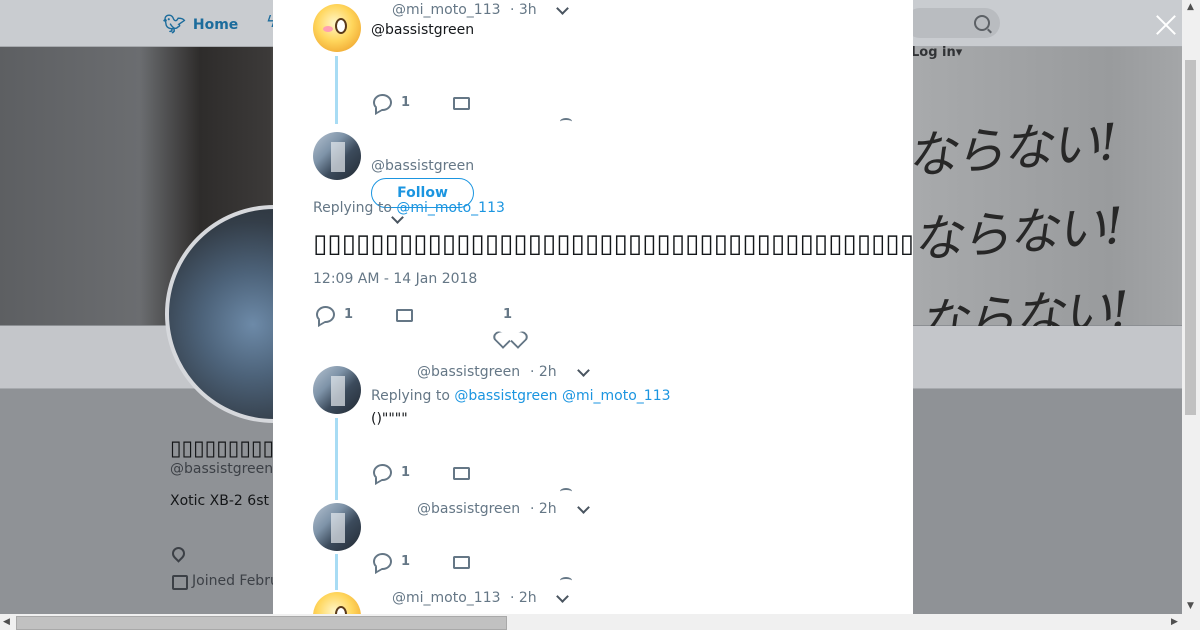  I want to click on nav-home: 🐦︎ Home, so click(200, 24).